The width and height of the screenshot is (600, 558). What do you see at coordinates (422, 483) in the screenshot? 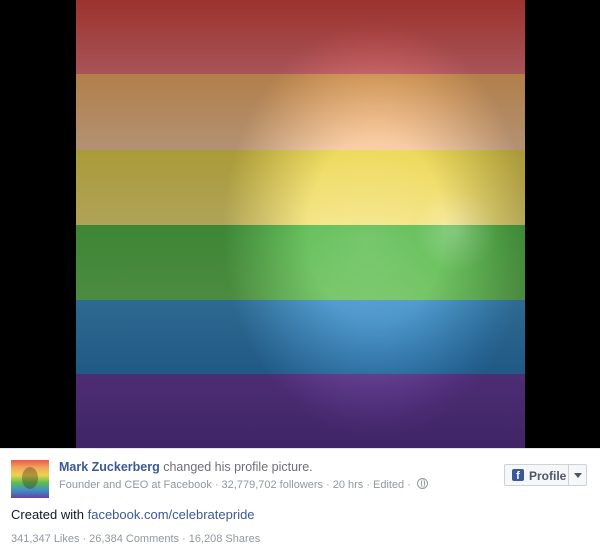
I see `globe-icon` at bounding box center [422, 483].